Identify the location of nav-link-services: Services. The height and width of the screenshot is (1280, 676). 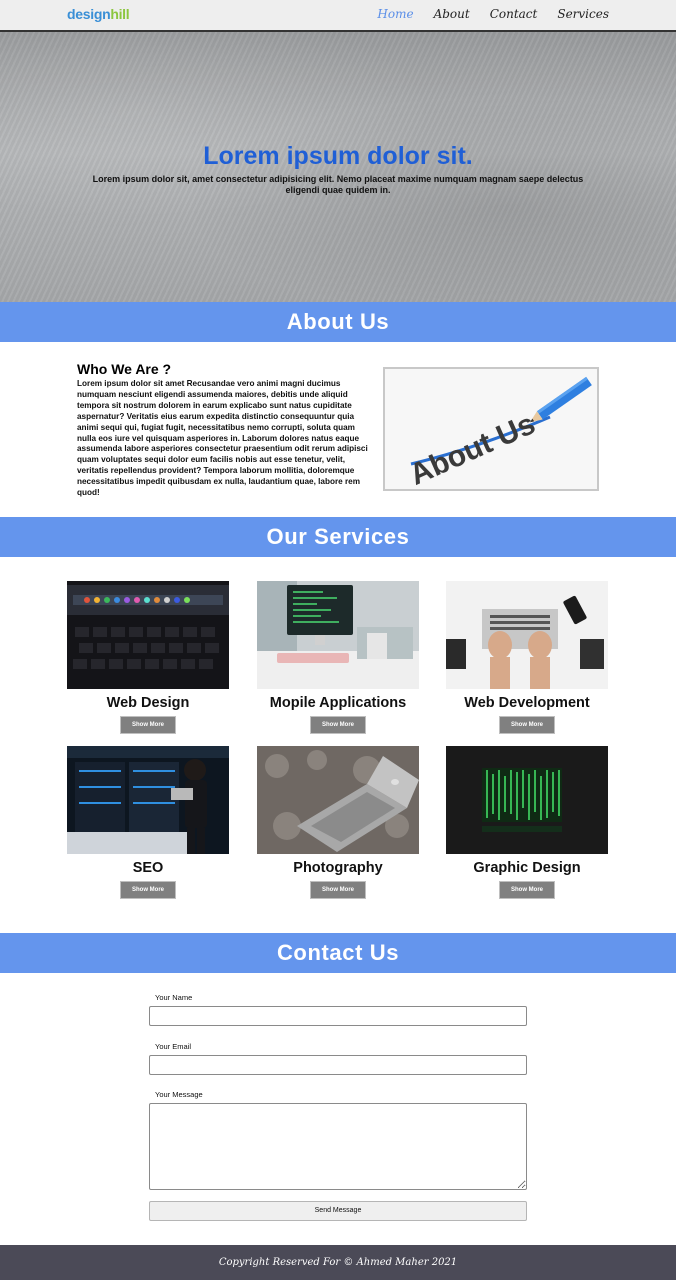
(583, 14).